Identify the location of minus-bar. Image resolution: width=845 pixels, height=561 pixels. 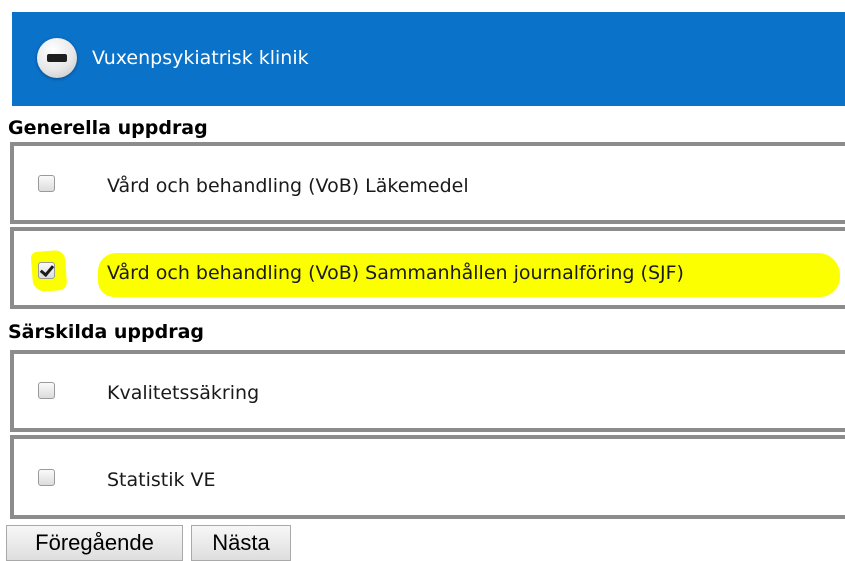
(57, 58).